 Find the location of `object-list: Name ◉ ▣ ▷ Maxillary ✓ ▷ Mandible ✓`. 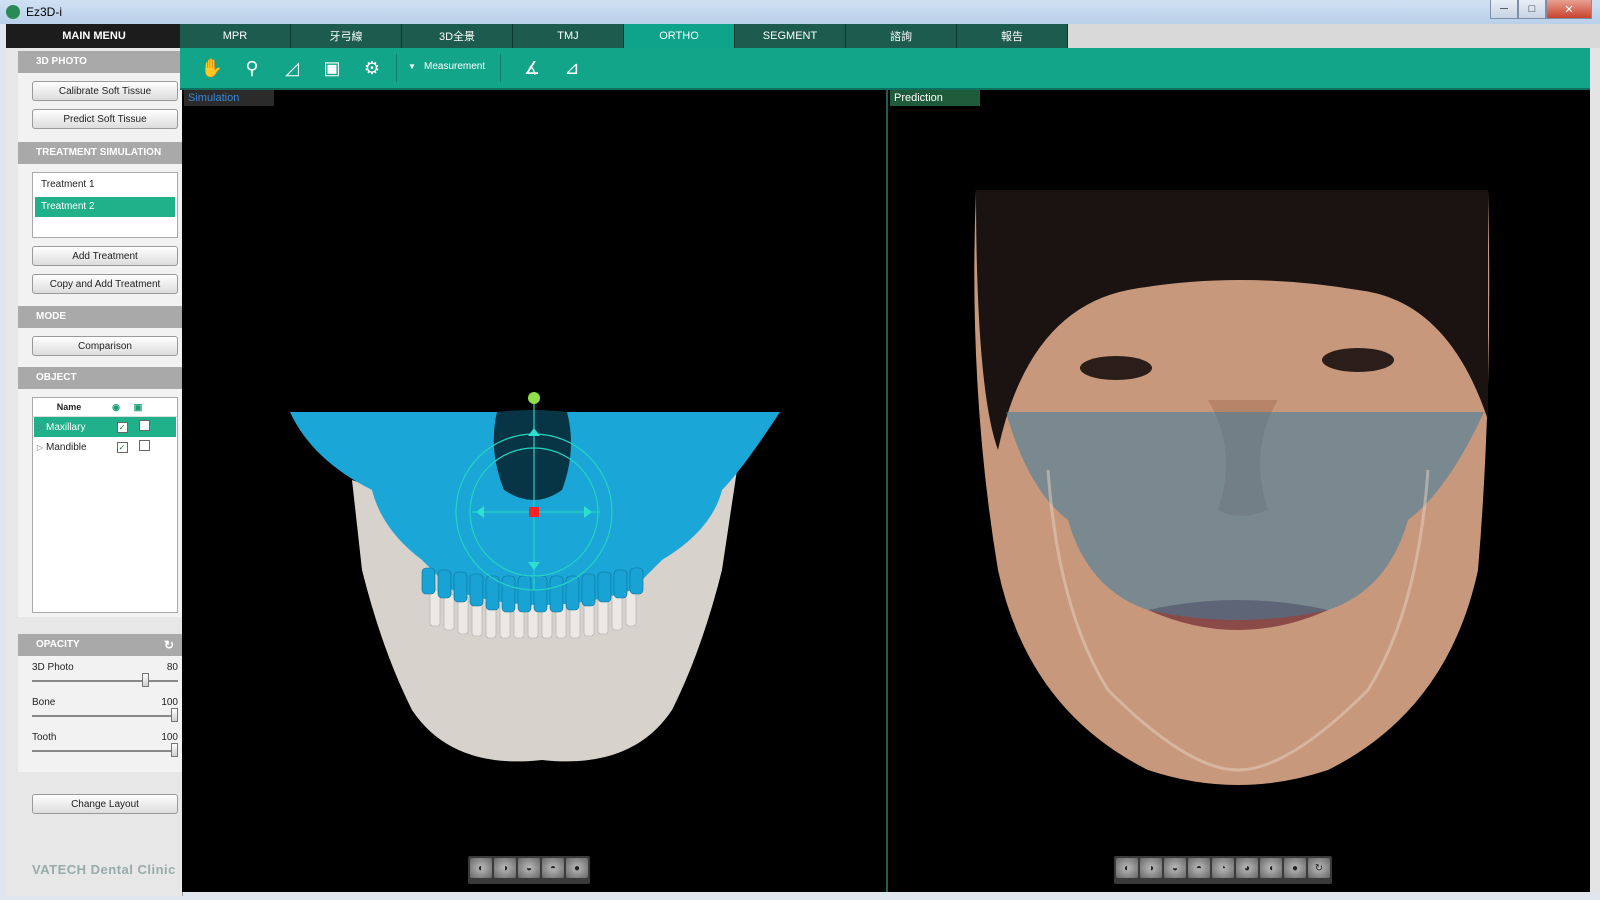

object-list: Name ◉ ▣ ▷ Maxillary ✓ ▷ Mandible ✓ is located at coordinates (105, 505).